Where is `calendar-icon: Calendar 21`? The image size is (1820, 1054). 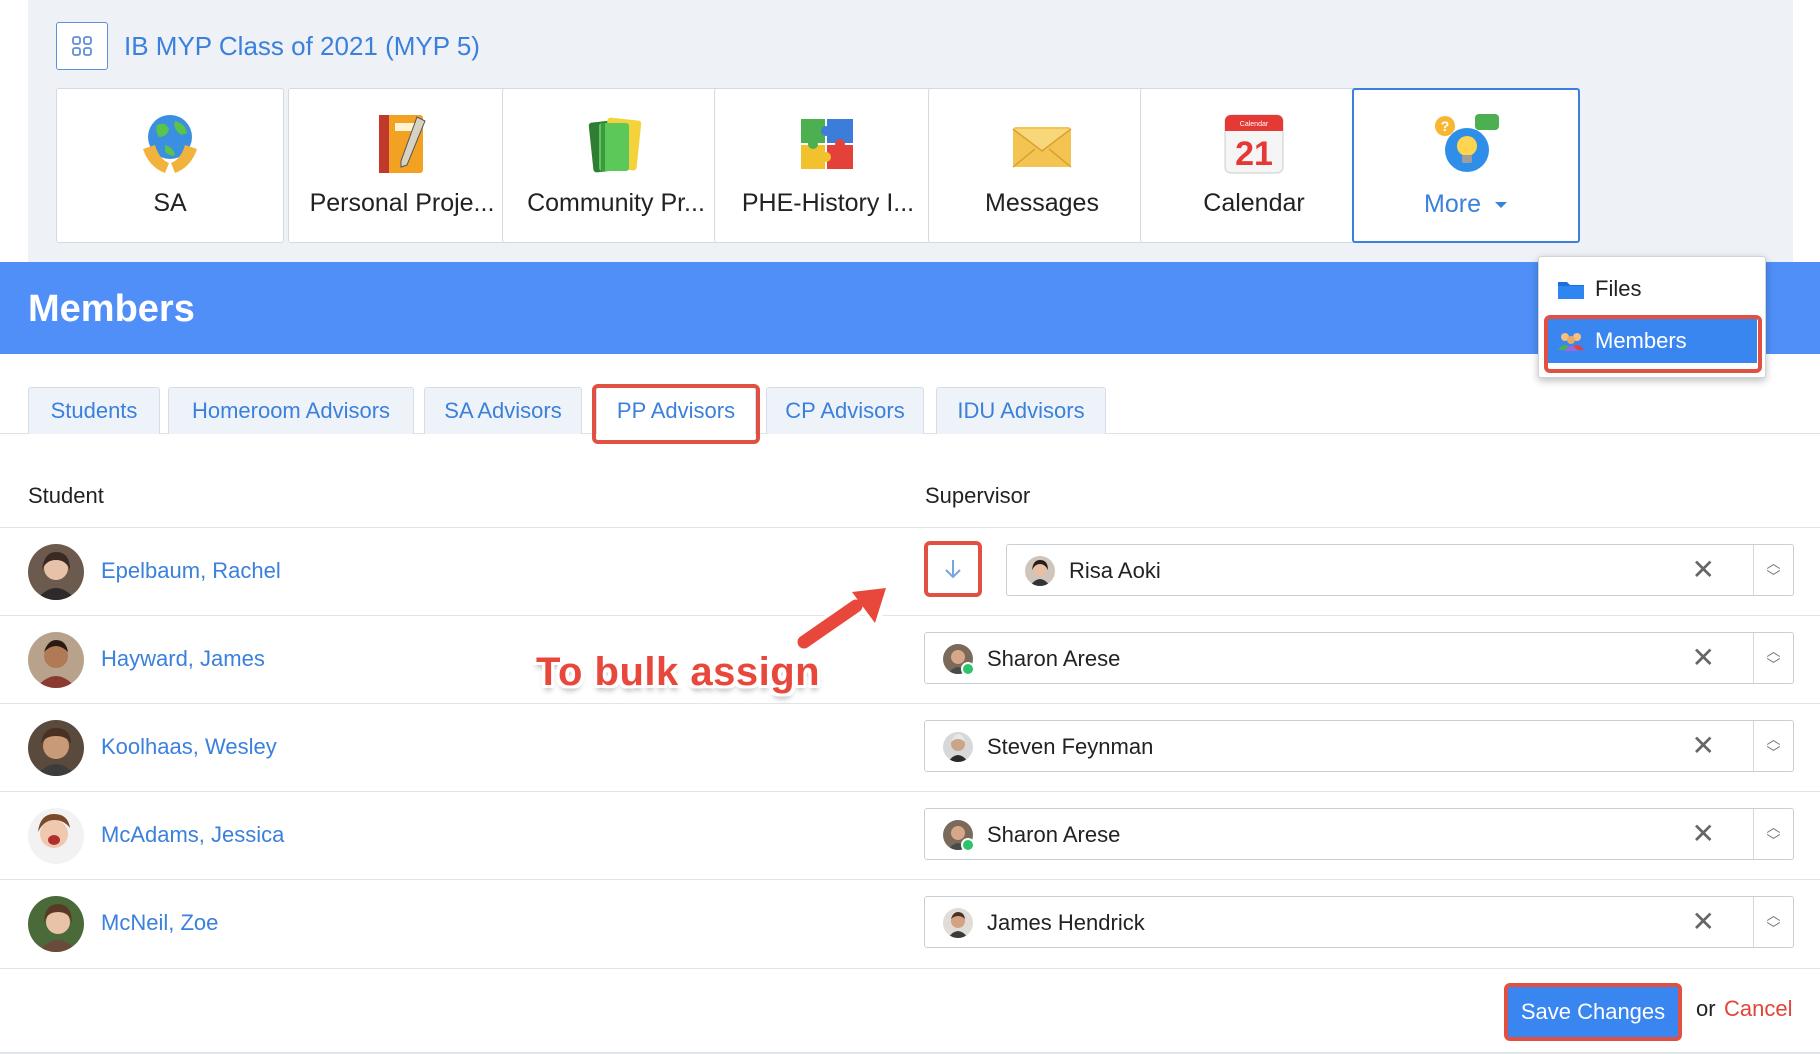
calendar-icon: Calendar 21 is located at coordinates (1254, 144).